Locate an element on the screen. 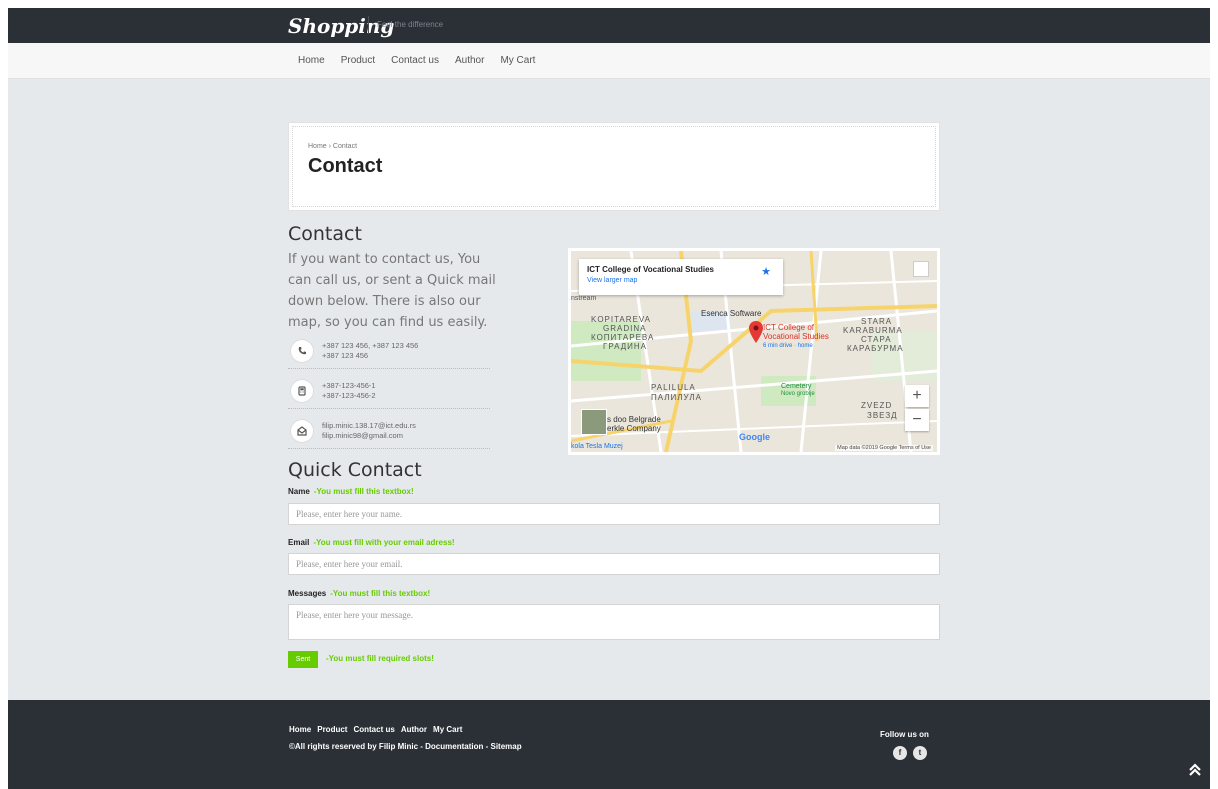 The height and width of the screenshot is (789, 1218). map-district-zvezd: ZVEZD is located at coordinates (877, 405).